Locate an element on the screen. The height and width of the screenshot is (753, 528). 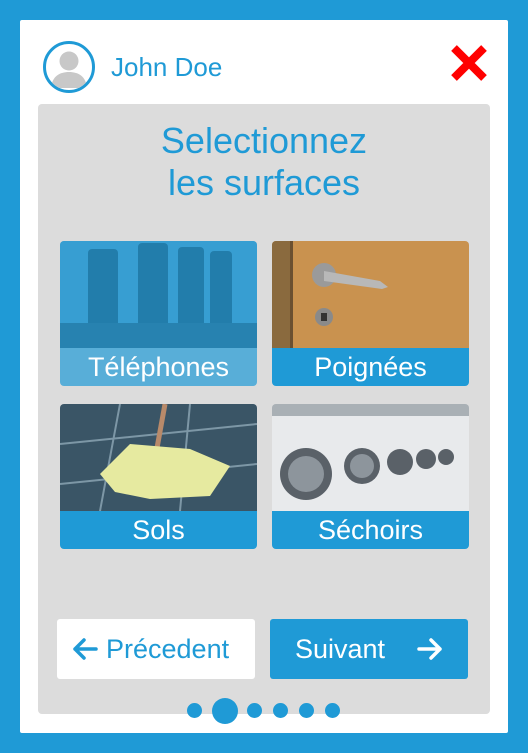
surface-label: Téléphones is located at coordinates (158, 367).